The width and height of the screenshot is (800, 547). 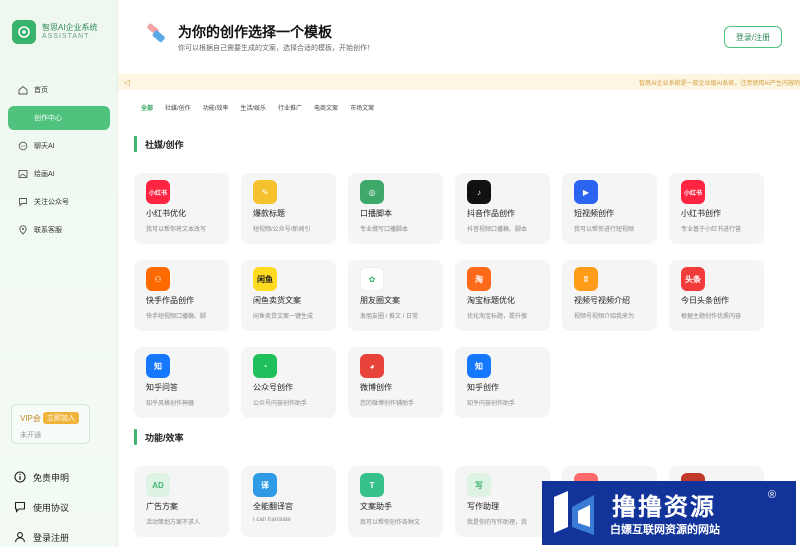 What do you see at coordinates (273, 506) in the screenshot?
I see `template-title: 全能翻译官` at bounding box center [273, 506].